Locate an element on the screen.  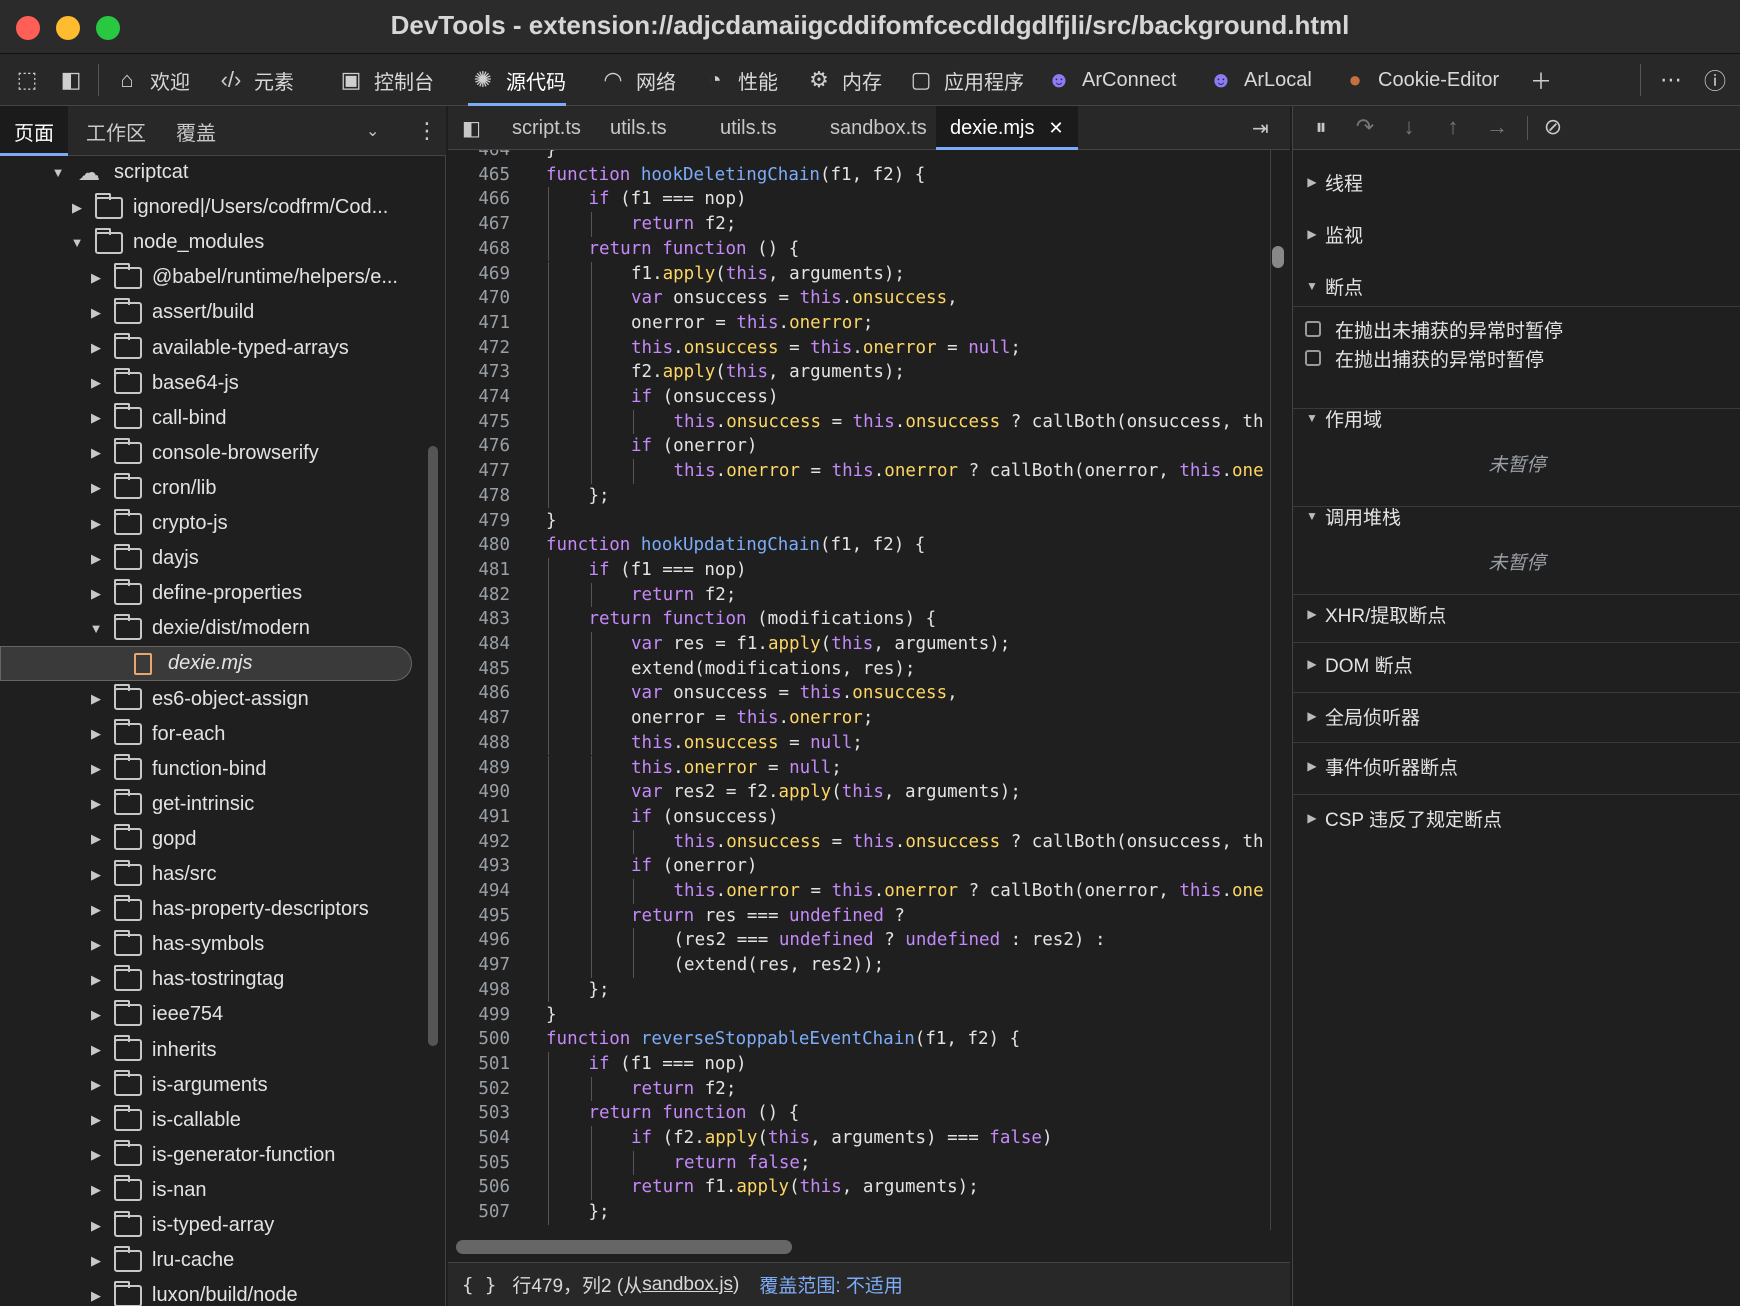
step-icon: → is located at coordinates (1497, 128).